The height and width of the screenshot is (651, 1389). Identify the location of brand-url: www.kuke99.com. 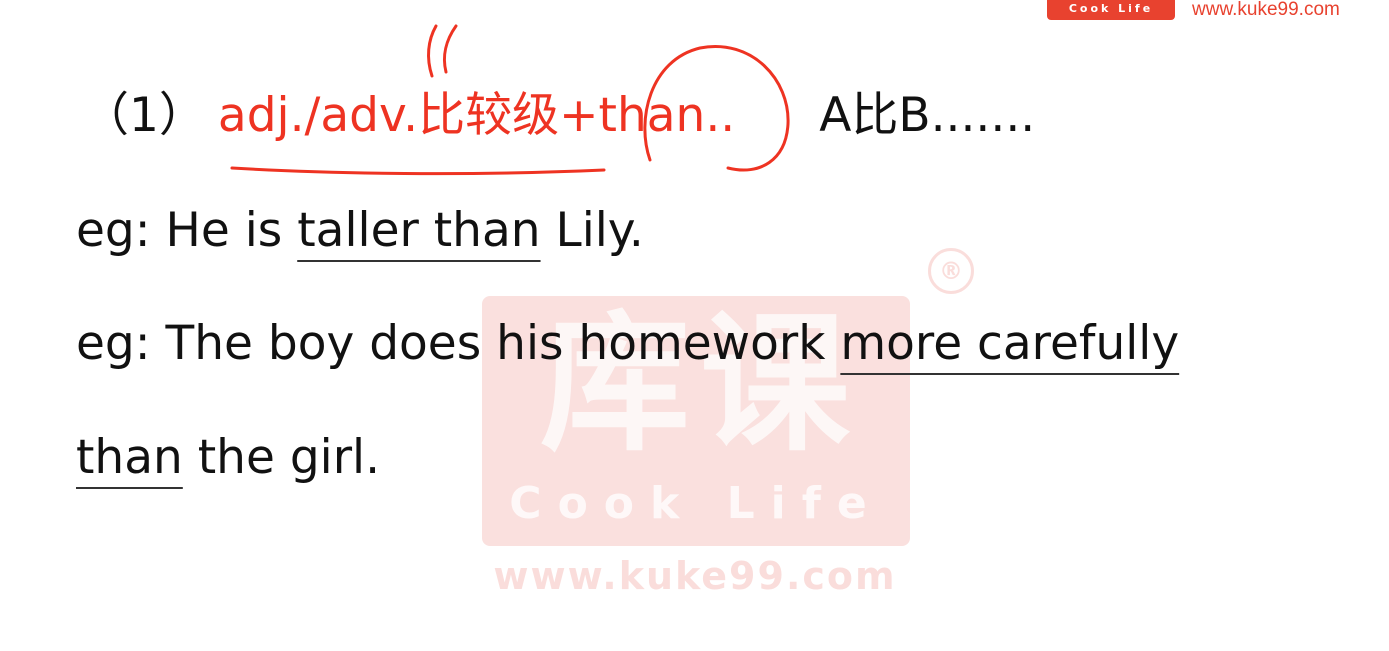
(1266, 10).